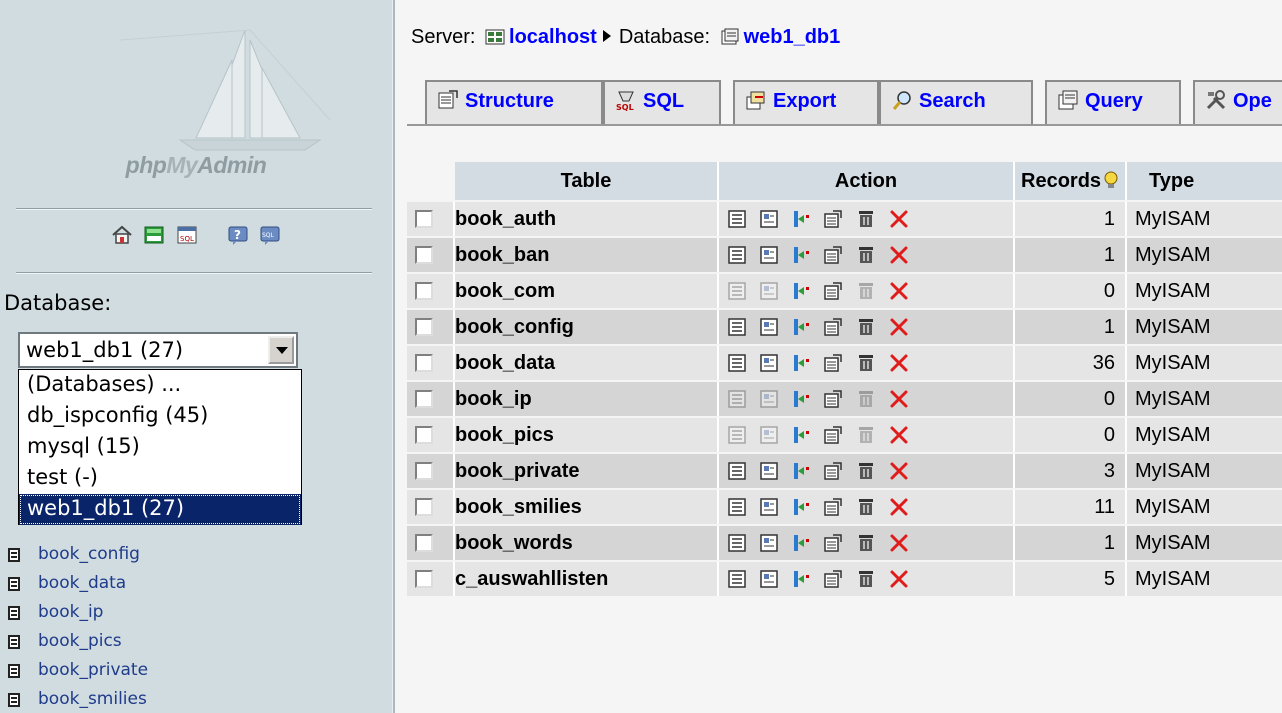  I want to click on database-option: db_ispconfig (45), so click(160, 416).